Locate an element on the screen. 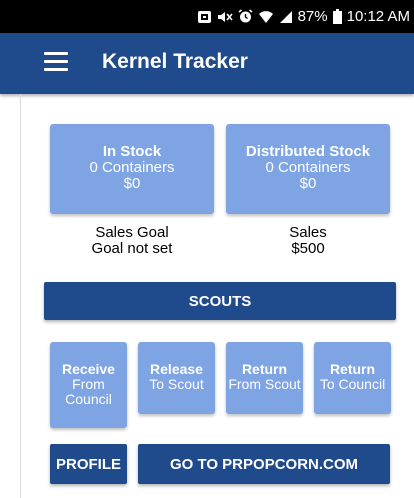 The width and height of the screenshot is (414, 498). app-bar: Kernel Tracker is located at coordinates (207, 63).